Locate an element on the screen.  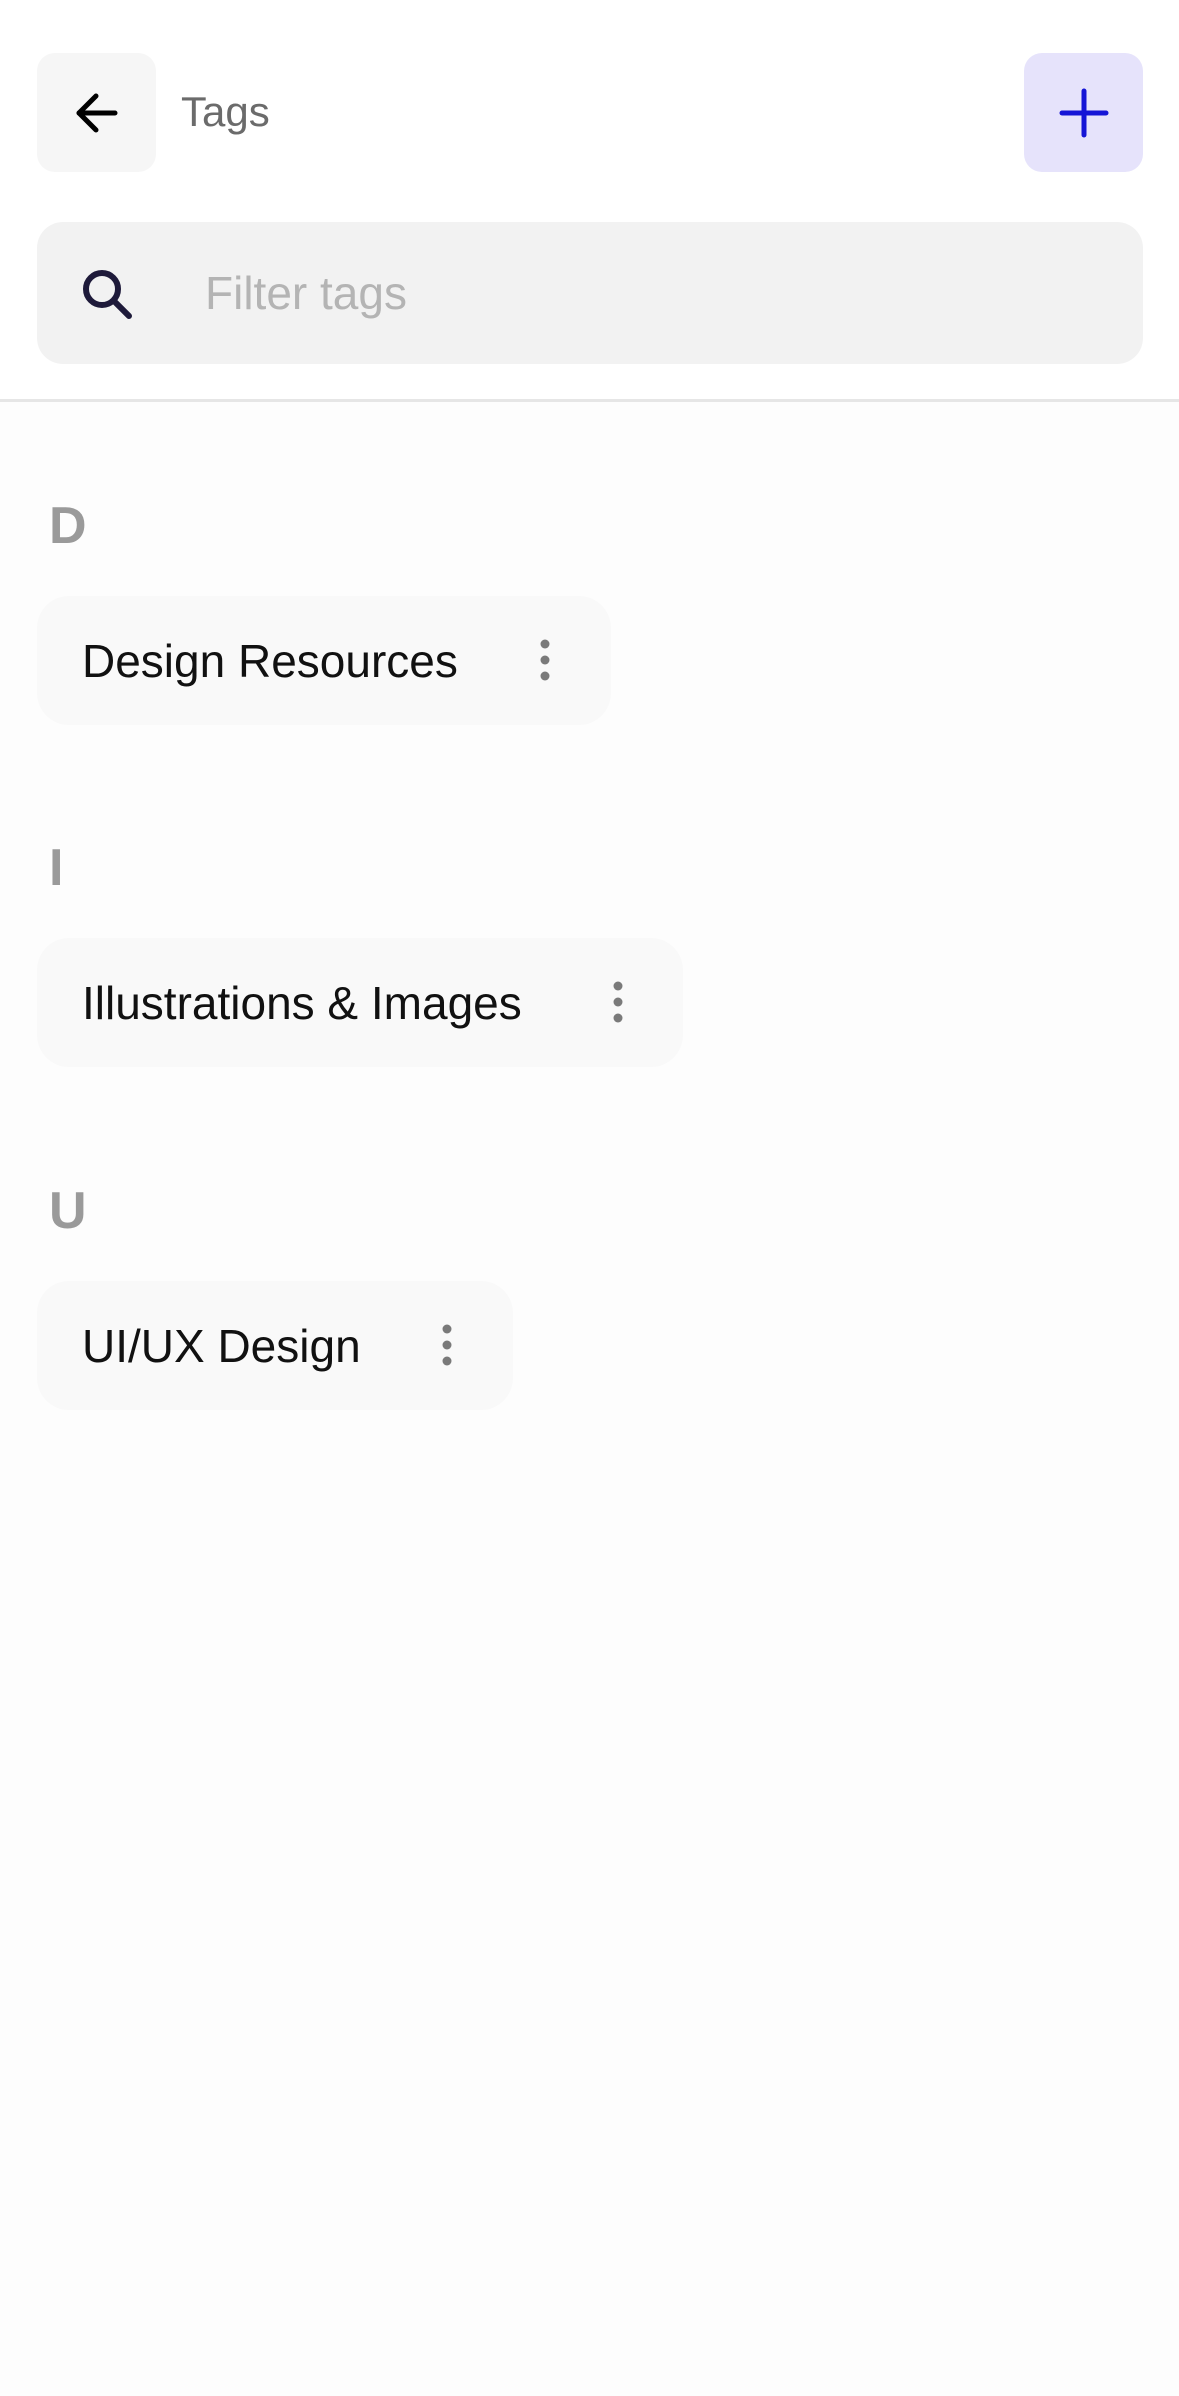
tag-chip-design-resources: Design Resources is located at coordinates (324, 660).